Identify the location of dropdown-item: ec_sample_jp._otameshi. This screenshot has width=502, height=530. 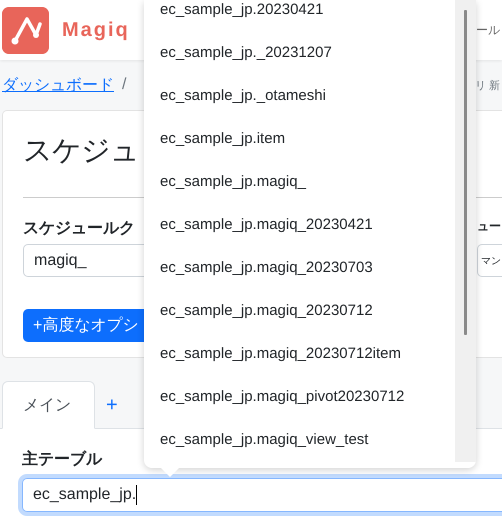
(299, 95).